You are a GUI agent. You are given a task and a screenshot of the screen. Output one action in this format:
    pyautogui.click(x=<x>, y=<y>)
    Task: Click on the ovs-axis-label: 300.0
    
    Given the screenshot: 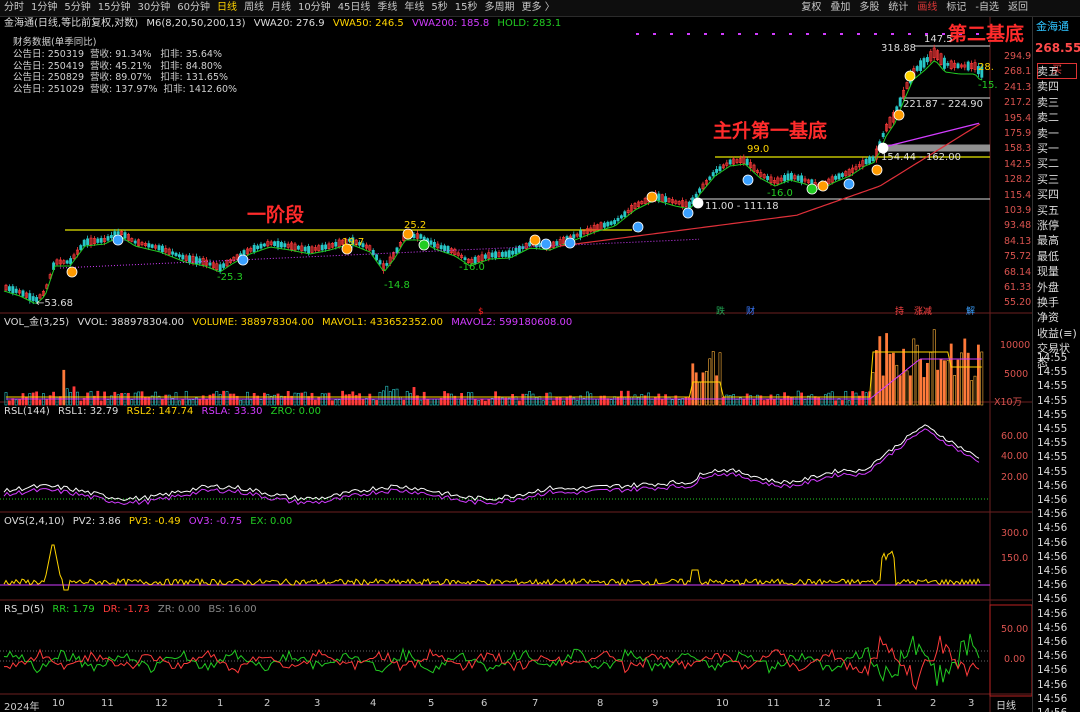 What is the action you would take?
    pyautogui.click(x=1015, y=533)
    